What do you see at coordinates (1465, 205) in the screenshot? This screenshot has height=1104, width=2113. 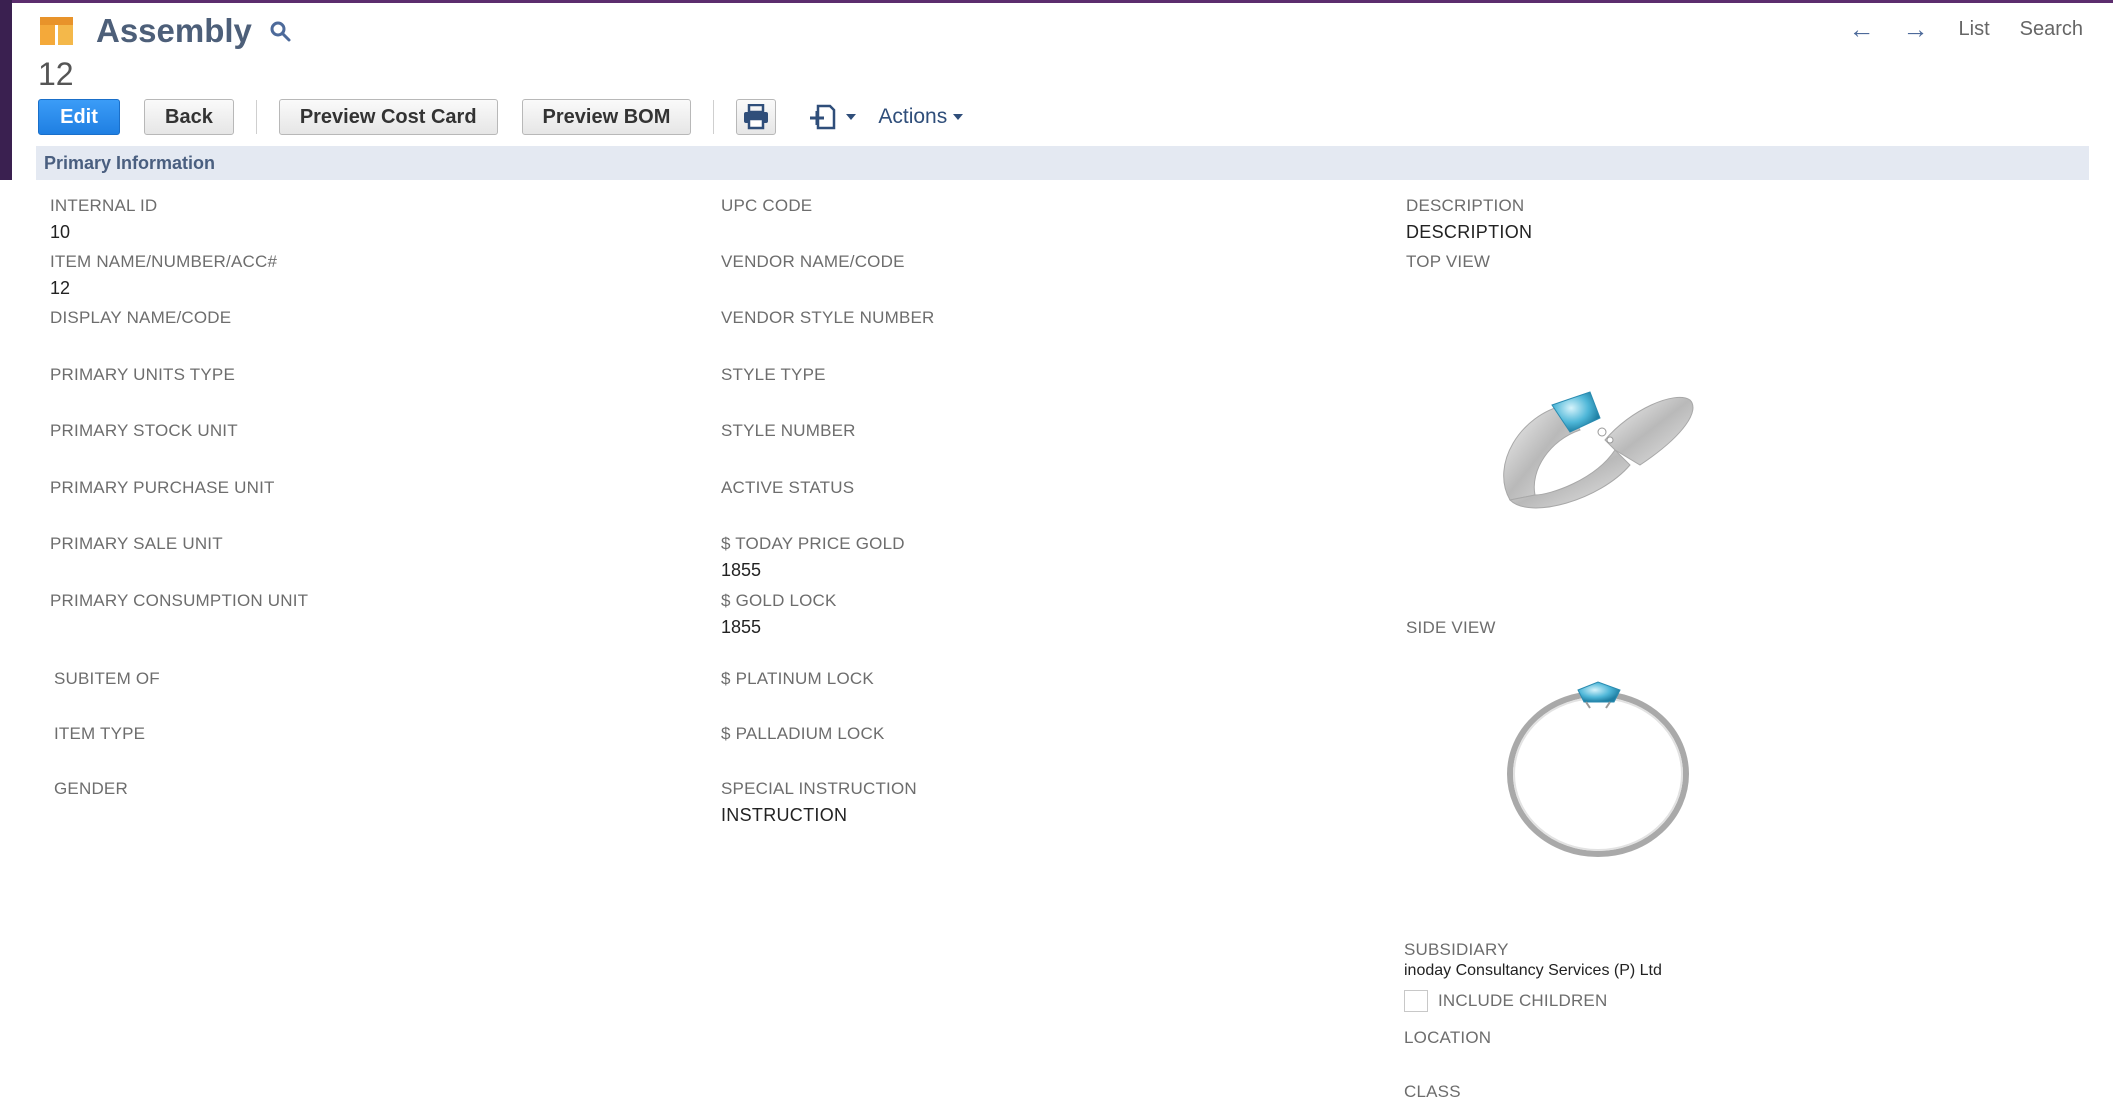 I see `field-label: DESCRIPTION` at bounding box center [1465, 205].